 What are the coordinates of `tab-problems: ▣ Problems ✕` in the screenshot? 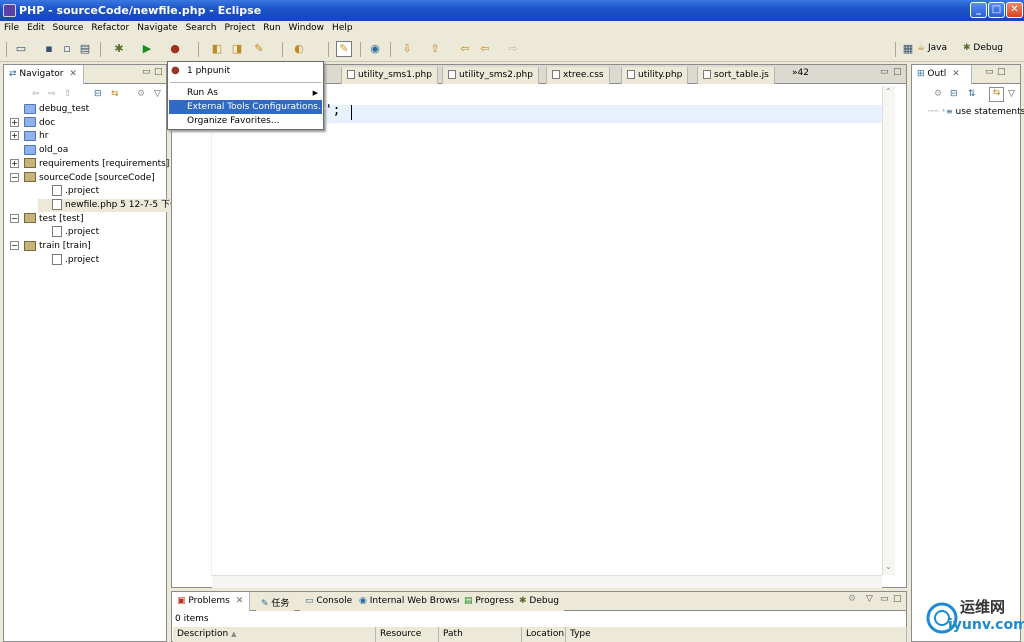 It's located at (211, 601).